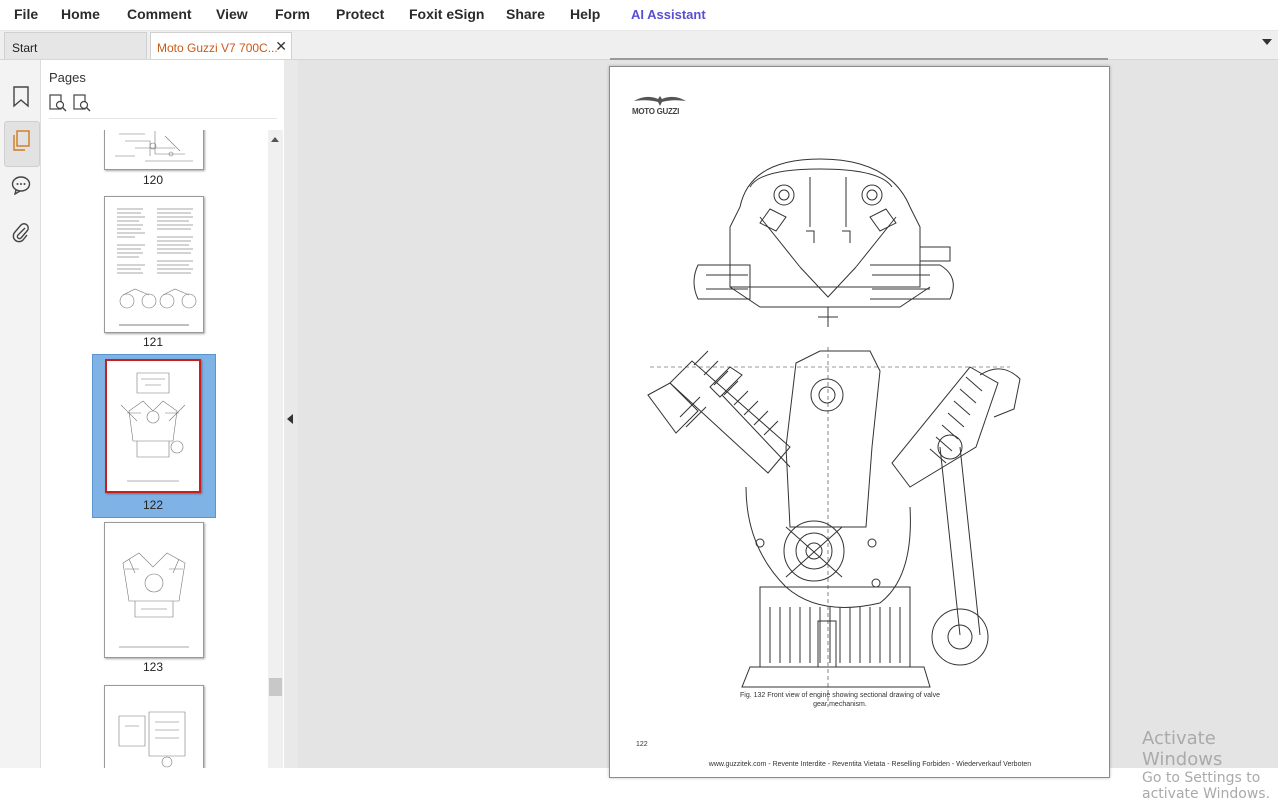 The image size is (1278, 802). What do you see at coordinates (159, 14) in the screenshot?
I see `menu-comment: Comment` at bounding box center [159, 14].